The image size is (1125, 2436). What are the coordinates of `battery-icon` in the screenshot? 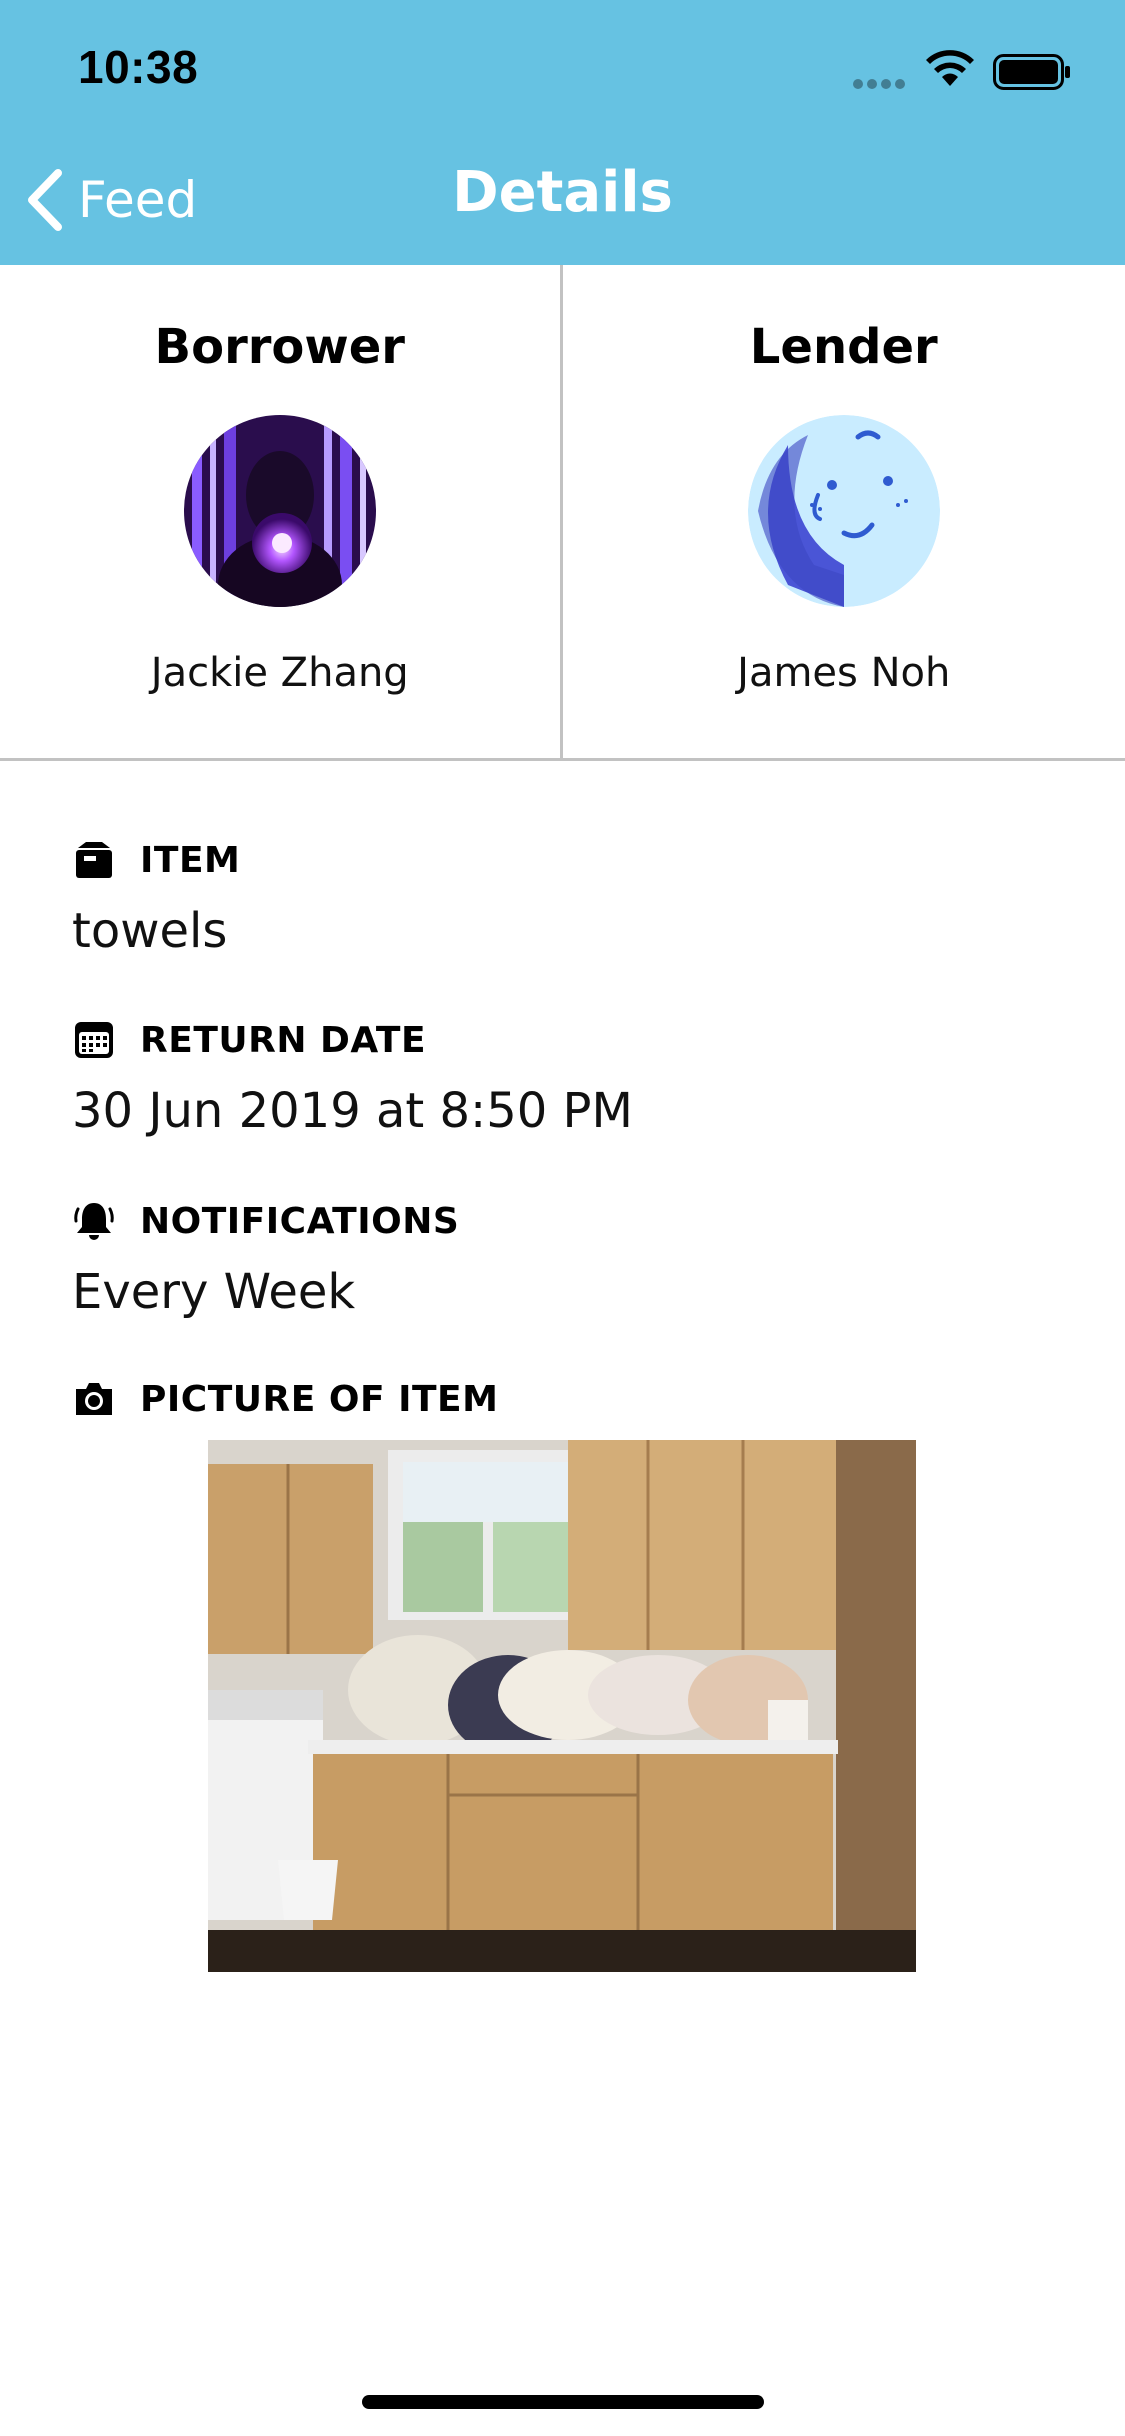 It's located at (1031, 72).